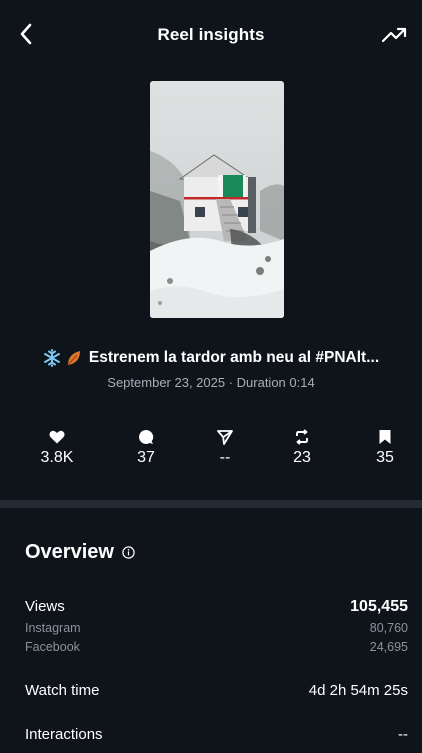  I want to click on app-header: Reel insights, so click(211, 35).